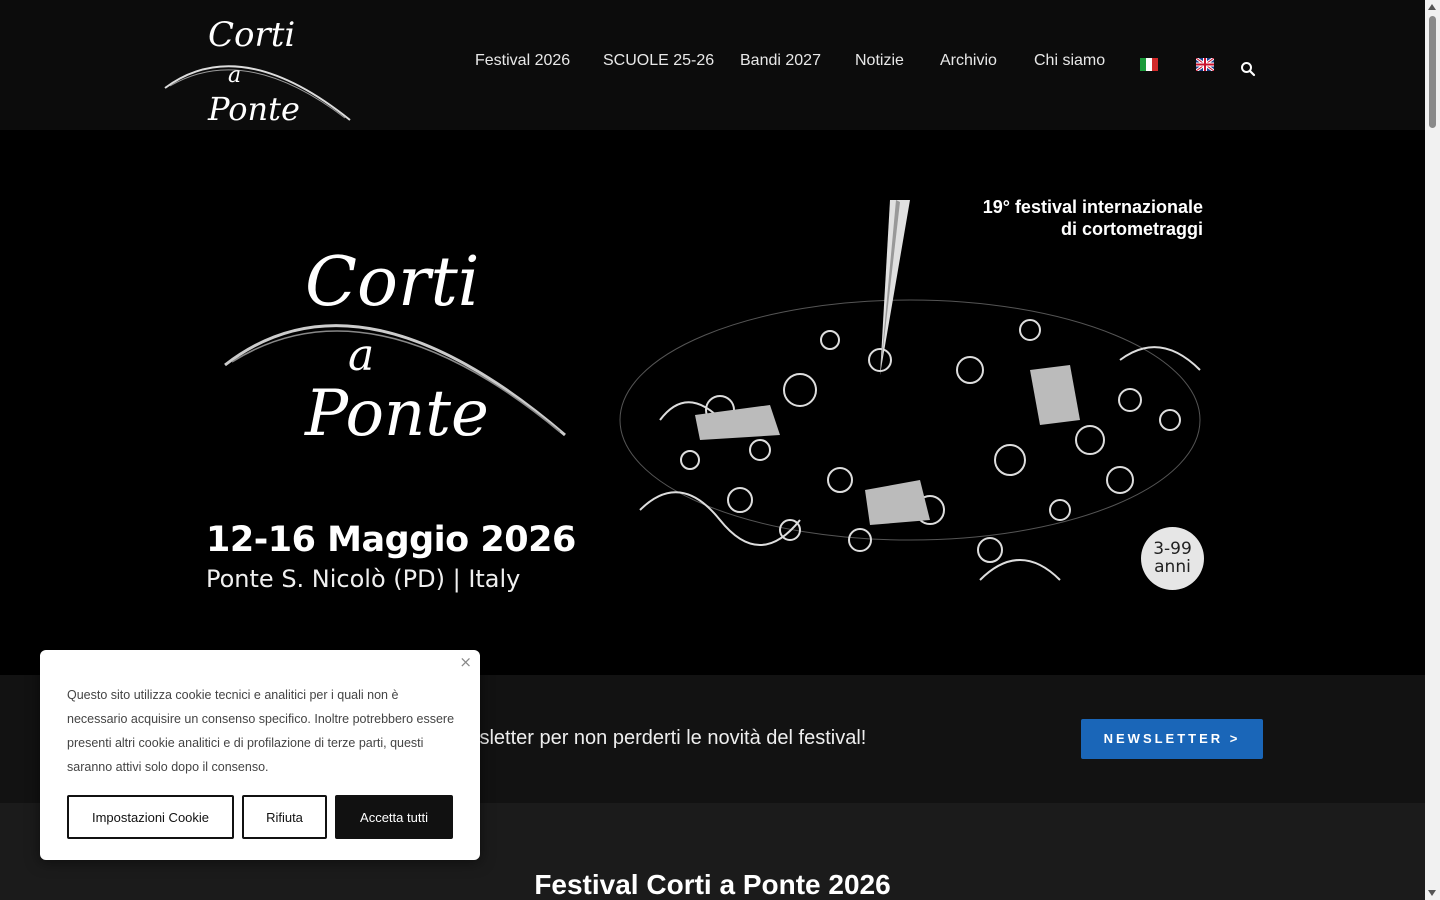 This screenshot has width=1440, height=900. What do you see at coordinates (1432, 450) in the screenshot?
I see `page-scrollbar` at bounding box center [1432, 450].